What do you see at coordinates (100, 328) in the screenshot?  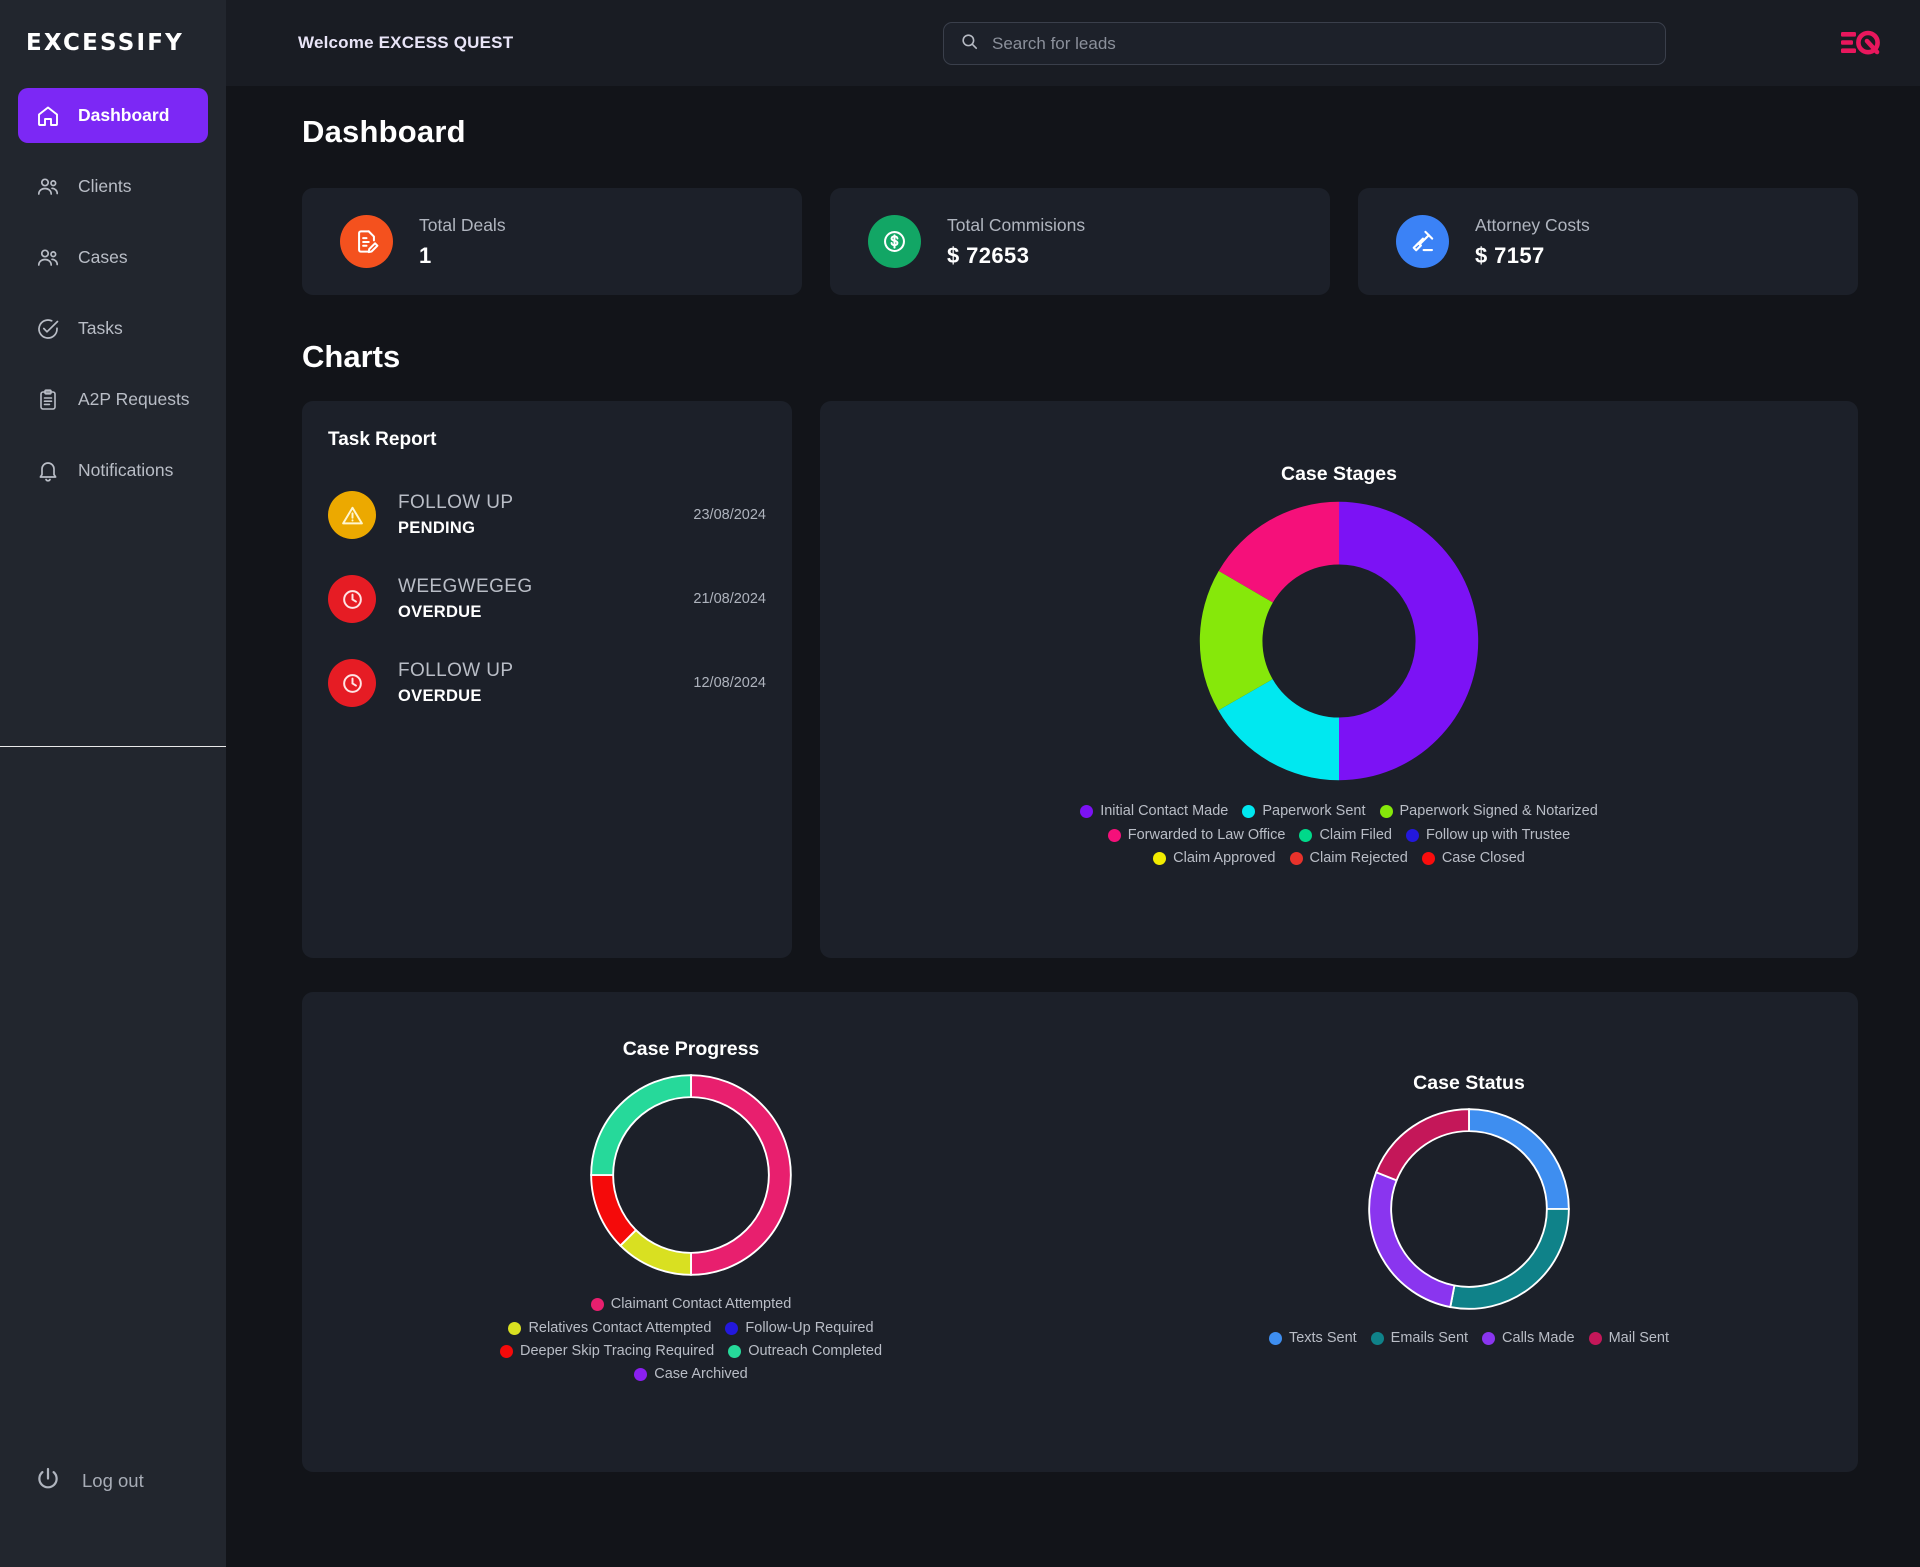 I see `sidebar-item-label: Tasks` at bounding box center [100, 328].